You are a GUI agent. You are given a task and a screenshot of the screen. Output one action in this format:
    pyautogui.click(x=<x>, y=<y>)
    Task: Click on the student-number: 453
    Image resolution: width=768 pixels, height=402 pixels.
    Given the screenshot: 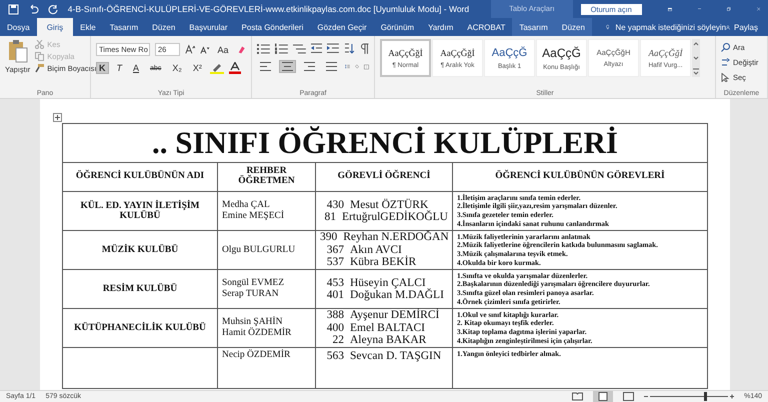 What is the action you would take?
    pyautogui.click(x=335, y=282)
    